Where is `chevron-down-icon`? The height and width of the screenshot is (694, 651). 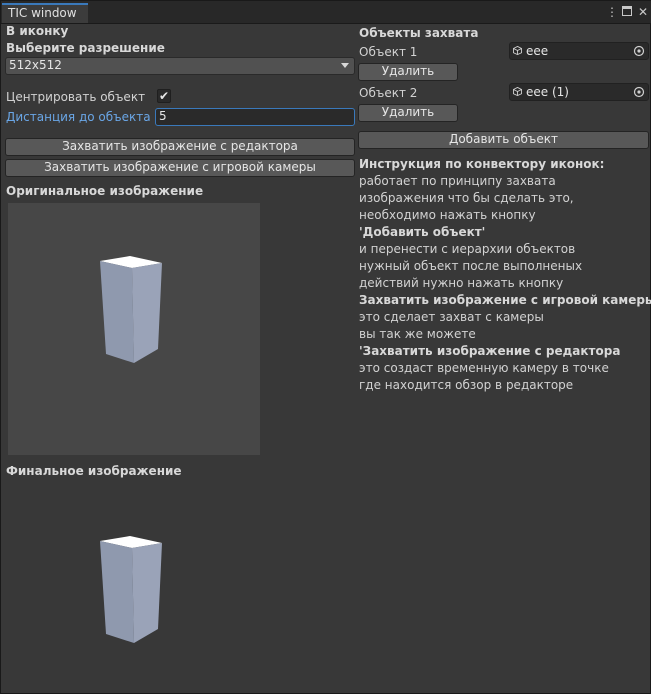 chevron-down-icon is located at coordinates (345, 65).